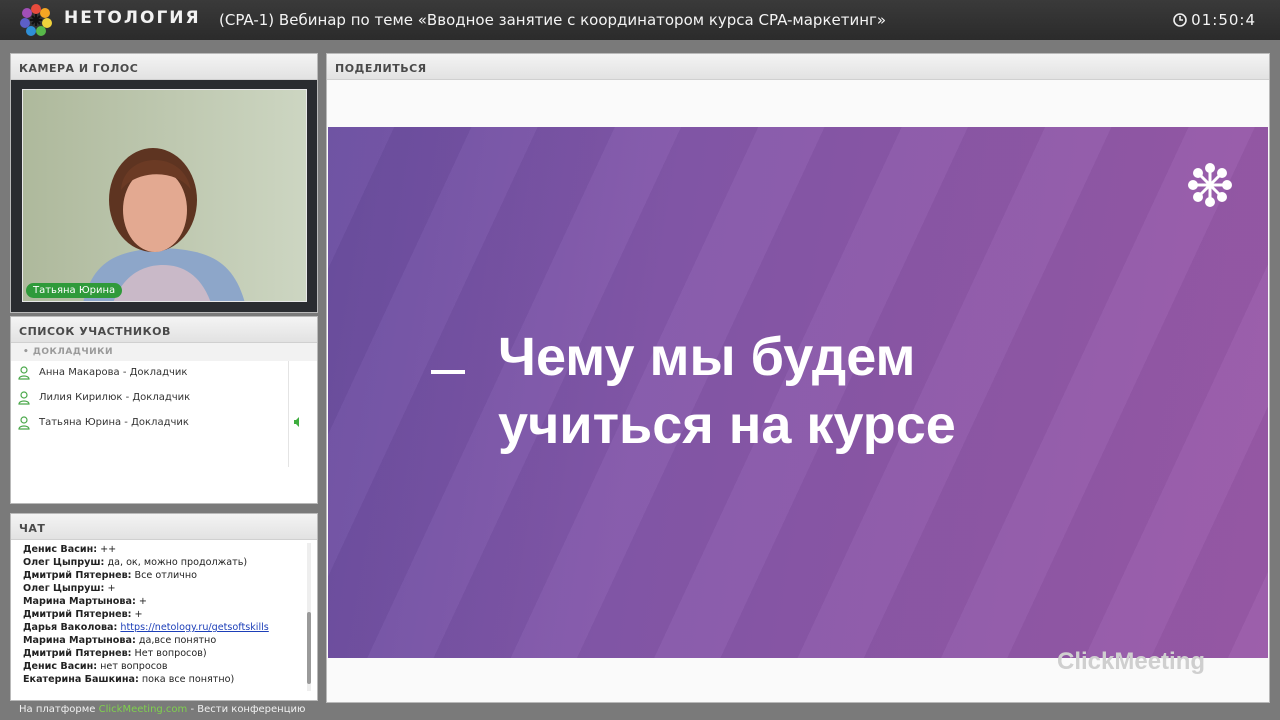 Image resolution: width=1280 pixels, height=720 pixels. I want to click on presenter-video-image, so click(164, 195).